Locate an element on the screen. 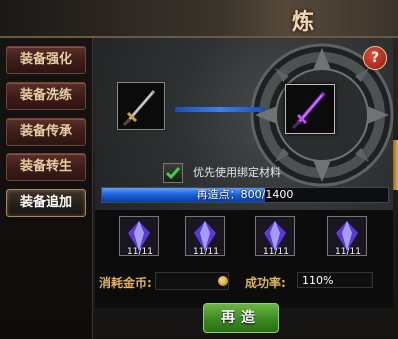 The image size is (398, 339). forge-progress-text: 再造点：800/1400 is located at coordinates (245, 194).